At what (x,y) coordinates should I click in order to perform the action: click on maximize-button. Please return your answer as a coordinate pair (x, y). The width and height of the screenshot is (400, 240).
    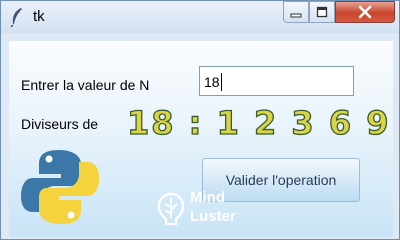
    Looking at the image, I should click on (322, 12).